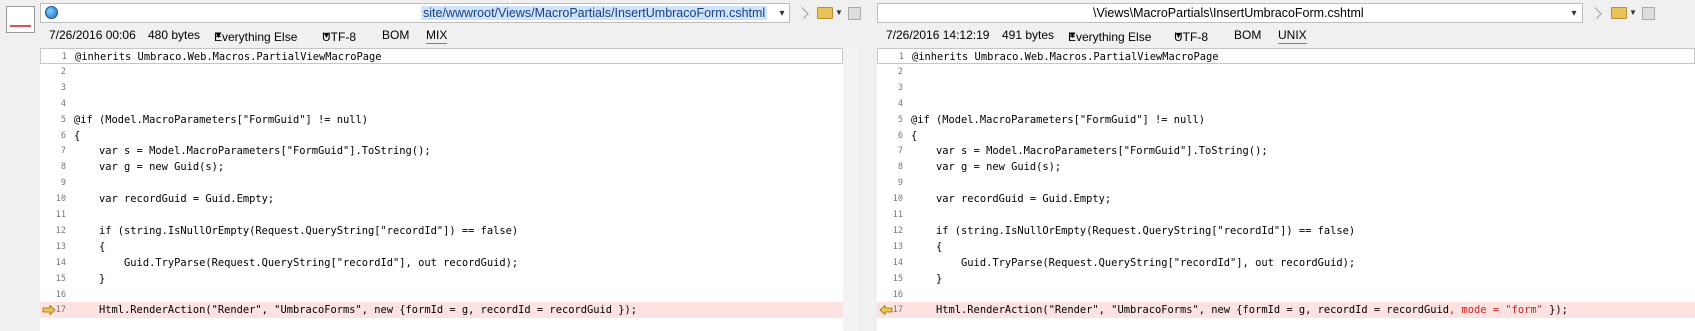 Image resolution: width=1695 pixels, height=331 pixels. What do you see at coordinates (897, 230) in the screenshot?
I see `line-number: 12` at bounding box center [897, 230].